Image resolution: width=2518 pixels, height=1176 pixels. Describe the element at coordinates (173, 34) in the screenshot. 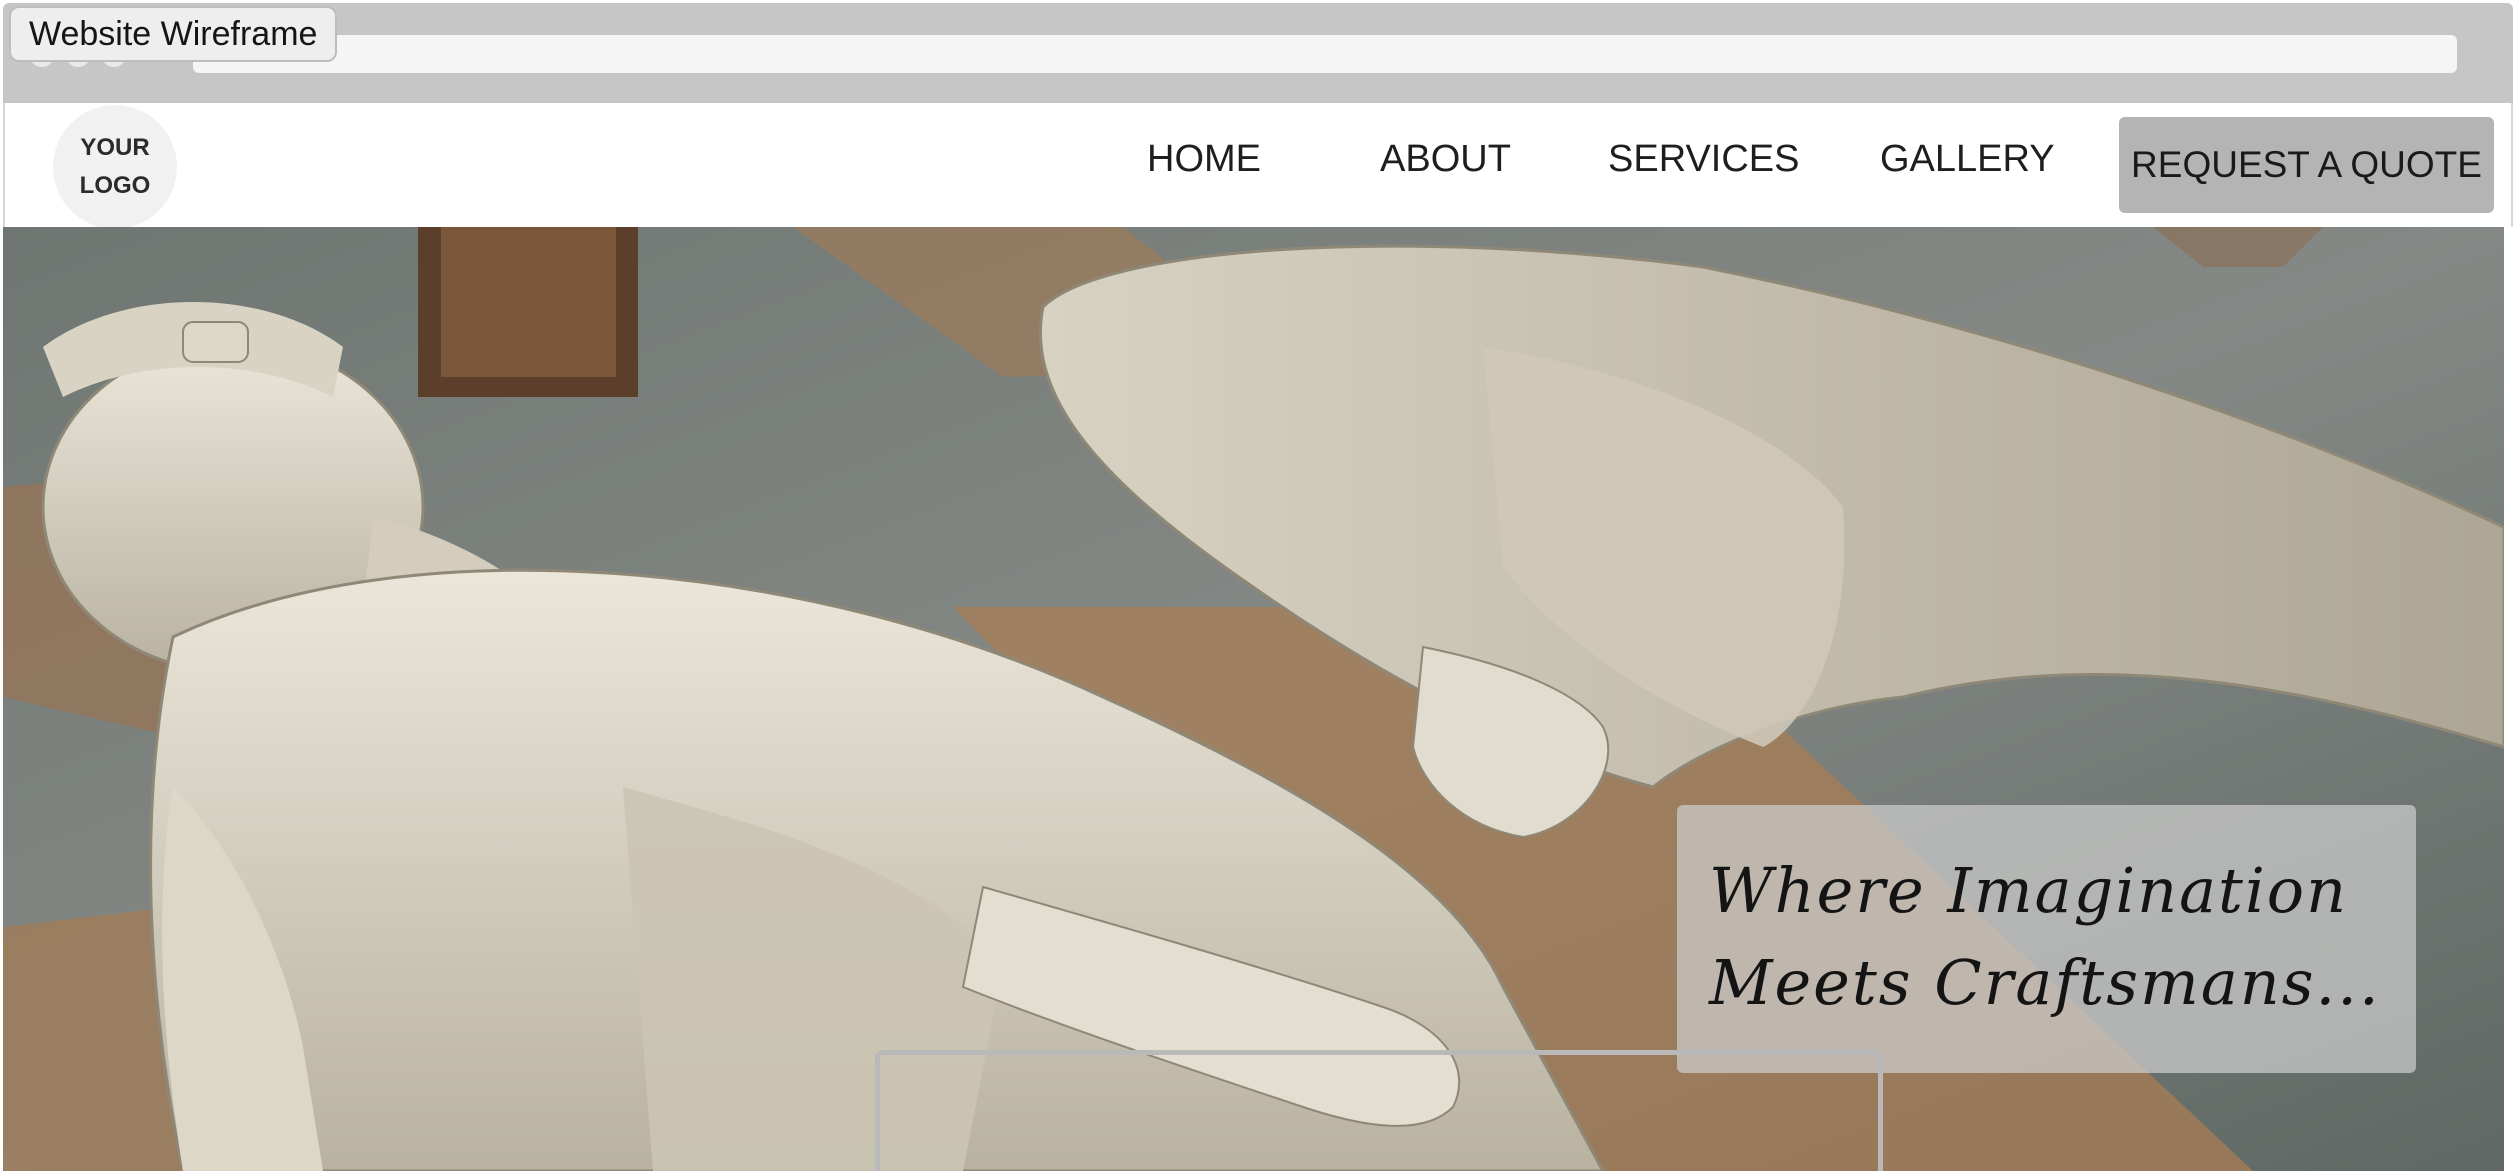

I see `window-title: Website Wireframe` at that location.